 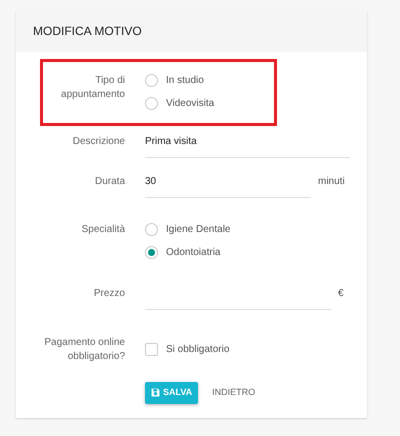 What do you see at coordinates (98, 142) in the screenshot?
I see `field-label: Descrizione` at bounding box center [98, 142].